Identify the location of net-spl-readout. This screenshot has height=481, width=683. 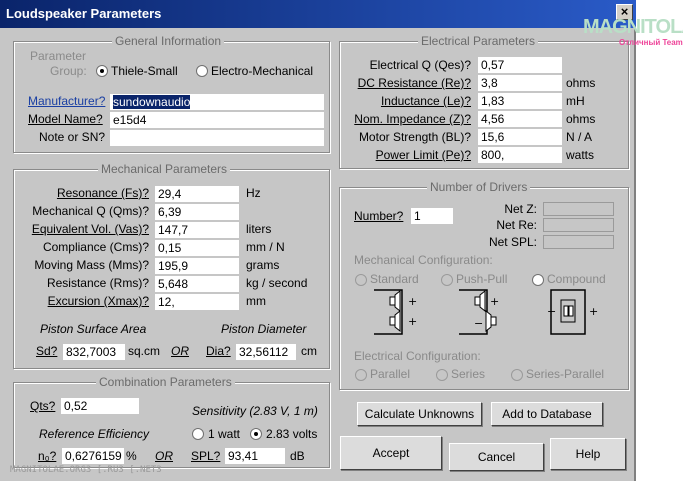
(578, 242).